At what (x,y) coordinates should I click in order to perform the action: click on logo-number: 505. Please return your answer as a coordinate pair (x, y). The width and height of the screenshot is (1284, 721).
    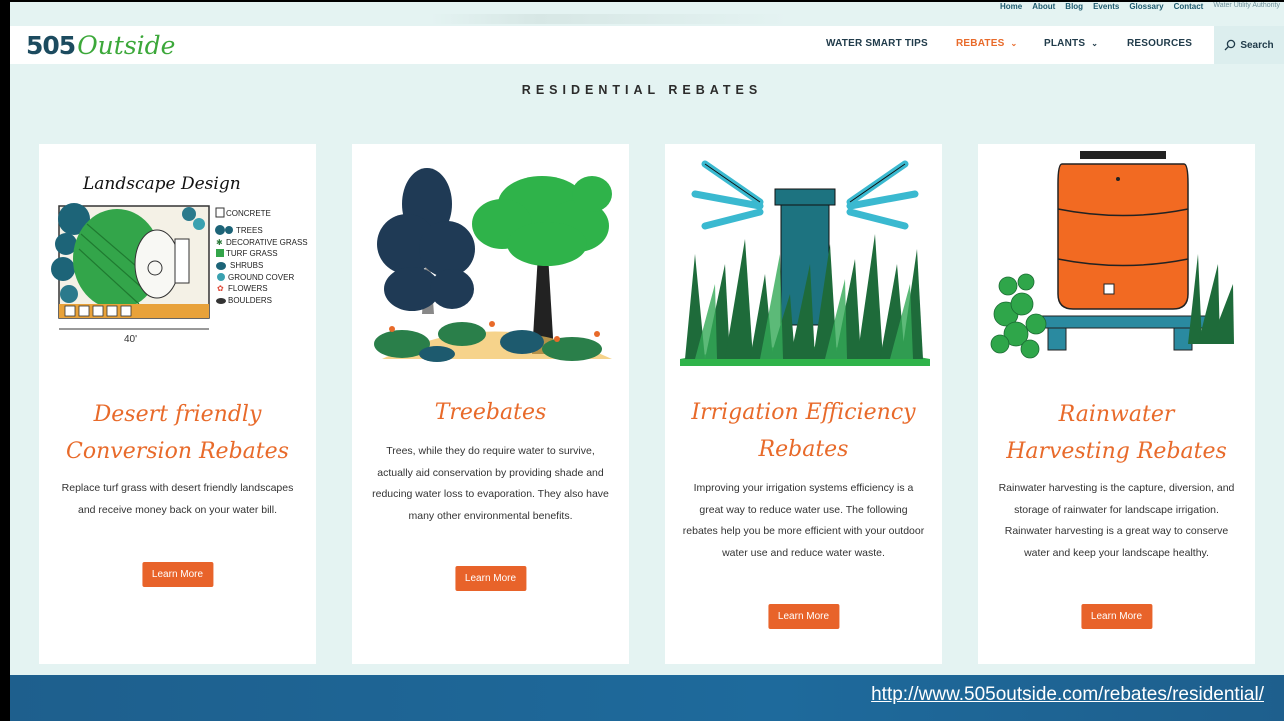
    Looking at the image, I should click on (51, 45).